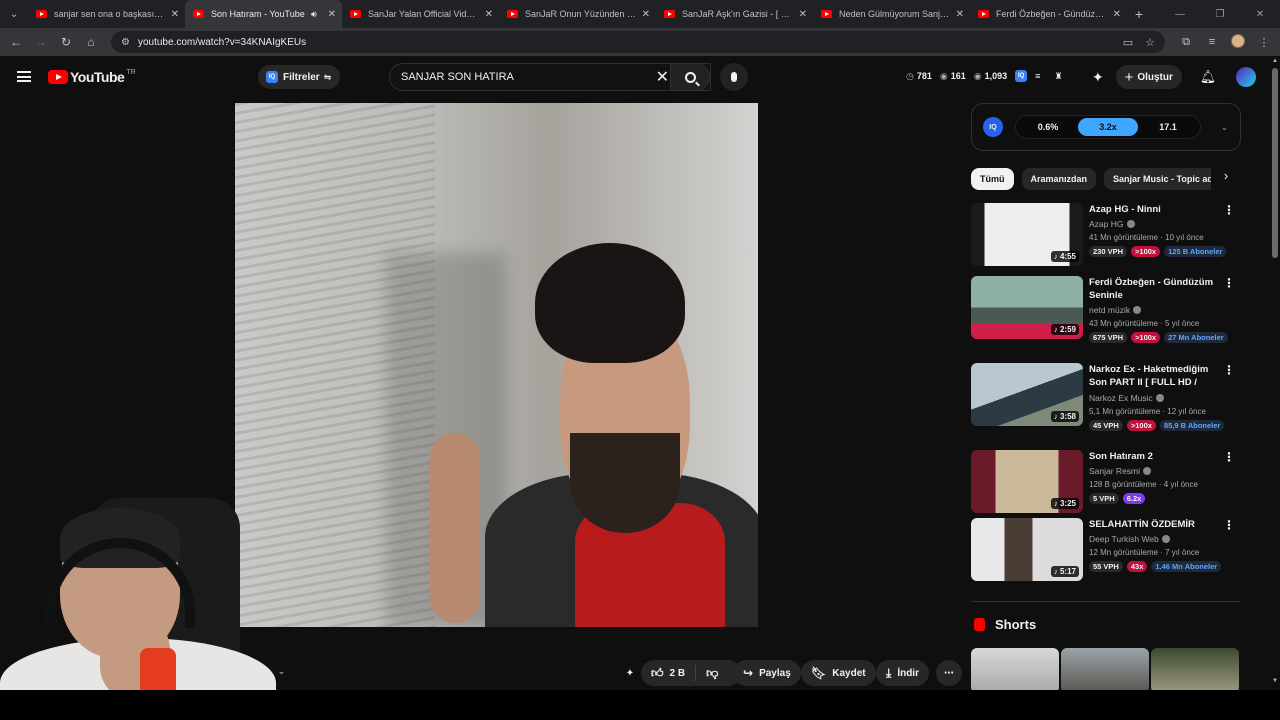 This screenshot has width=1280, height=720. What do you see at coordinates (1220, 14) in the screenshot?
I see `restore-icon: ❐` at bounding box center [1220, 14].